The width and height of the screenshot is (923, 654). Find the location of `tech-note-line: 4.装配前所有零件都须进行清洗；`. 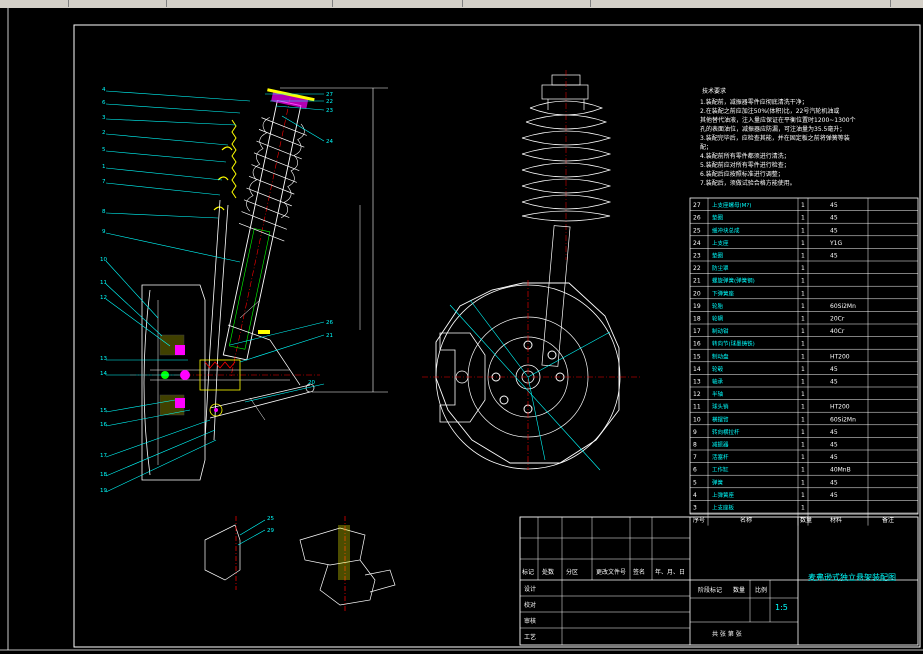

tech-note-line: 4.装配前所有零件都须进行清洗； is located at coordinates (745, 156).